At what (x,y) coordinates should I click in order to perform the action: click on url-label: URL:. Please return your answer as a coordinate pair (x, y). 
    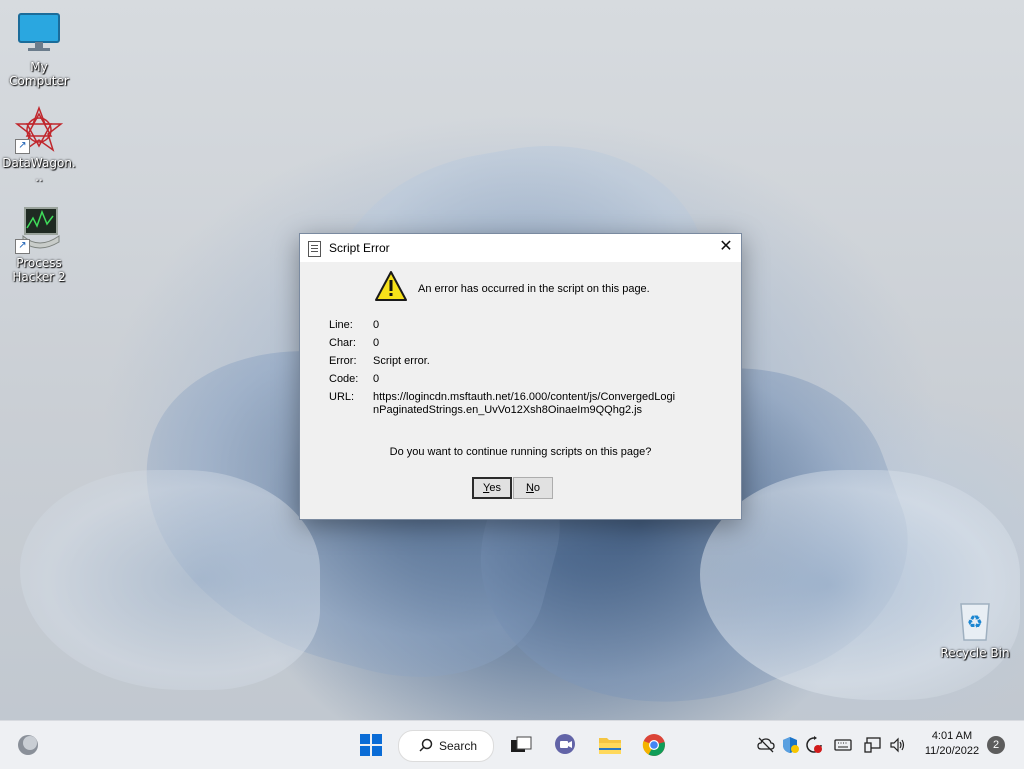
    Looking at the image, I should click on (342, 397).